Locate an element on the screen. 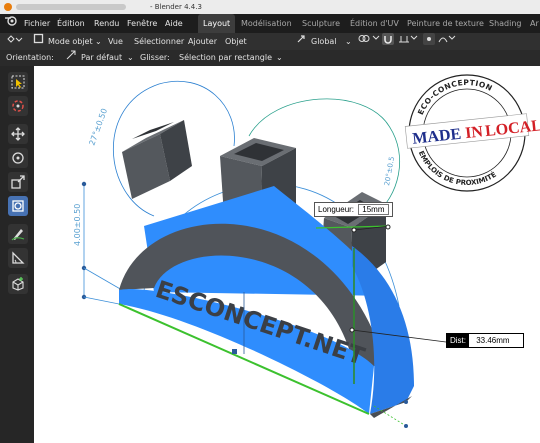  transform-icon is located at coordinates (18, 206).